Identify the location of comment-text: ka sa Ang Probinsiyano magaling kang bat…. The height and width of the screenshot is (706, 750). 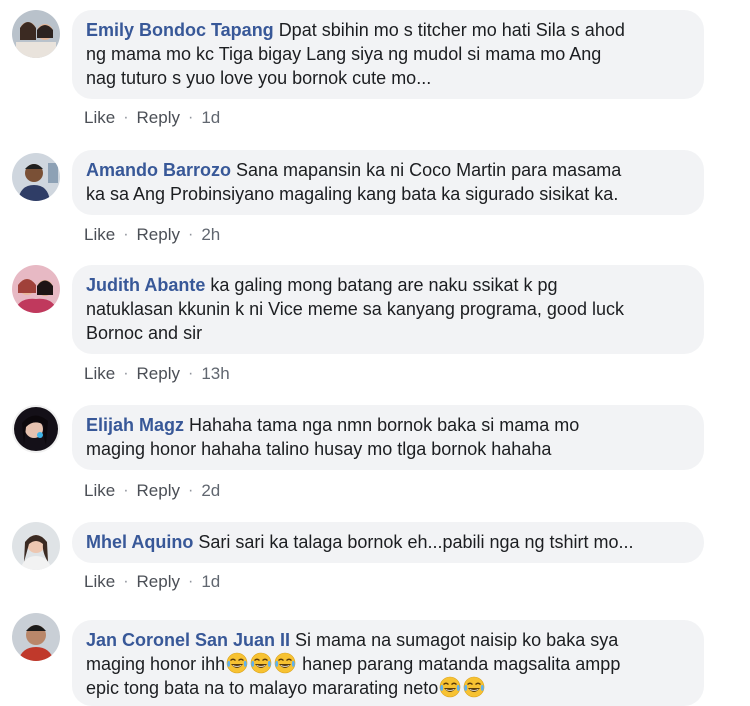
(352, 194).